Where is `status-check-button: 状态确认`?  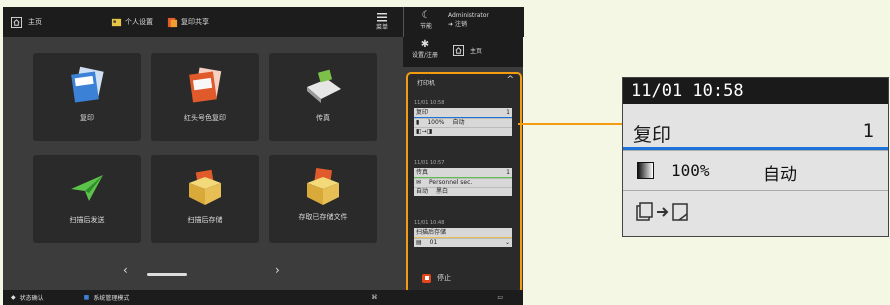 status-check-button: 状态确认 is located at coordinates (32, 297).